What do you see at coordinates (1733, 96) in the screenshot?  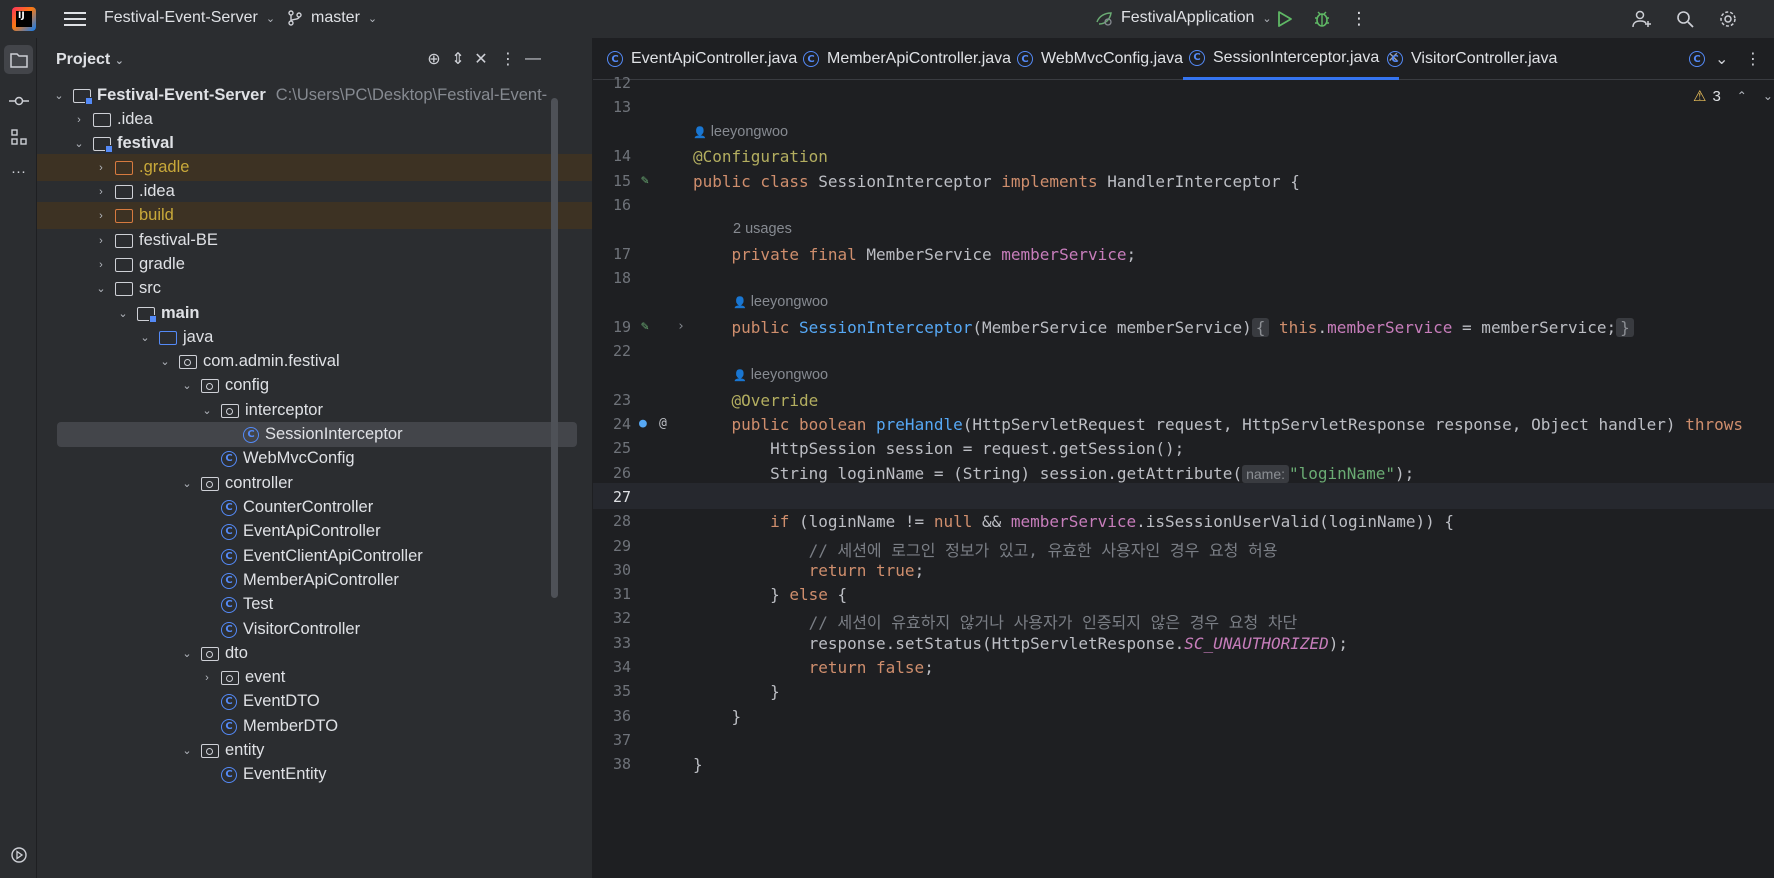 I see `inspection-widget: ⚠ 3 ⌃ ⌄` at bounding box center [1733, 96].